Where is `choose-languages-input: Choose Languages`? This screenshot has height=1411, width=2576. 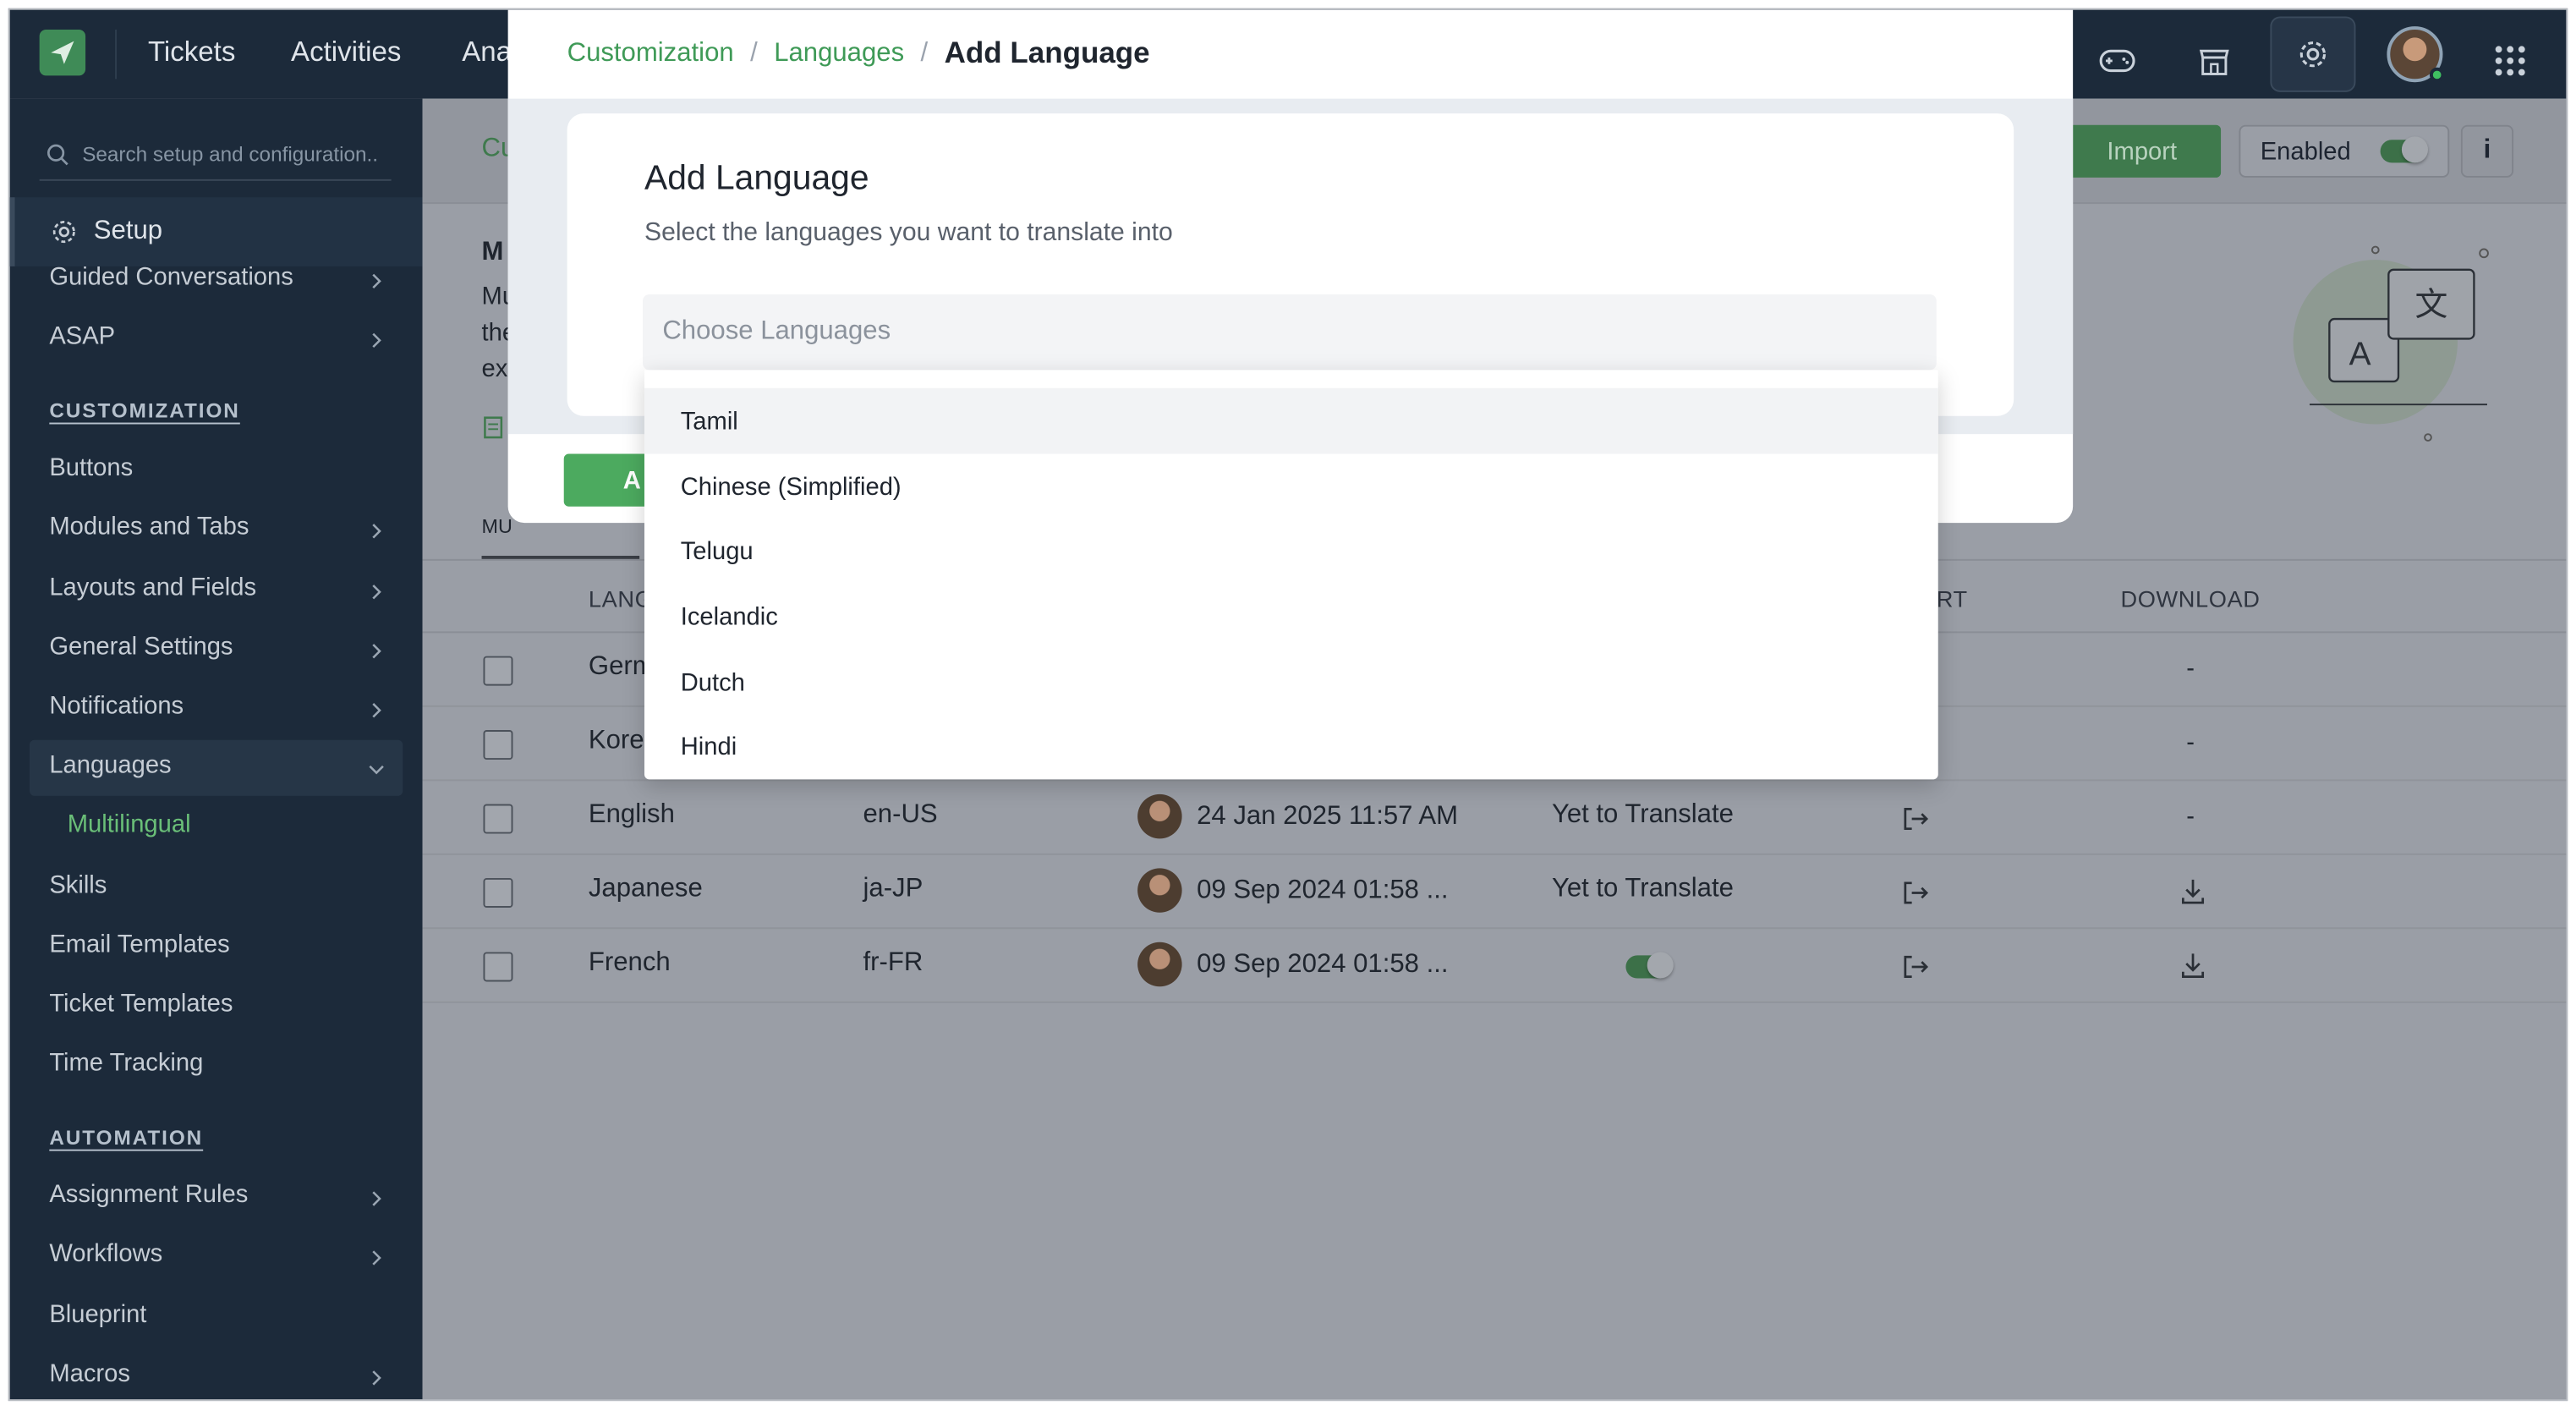
choose-languages-input: Choose Languages is located at coordinates (1290, 332).